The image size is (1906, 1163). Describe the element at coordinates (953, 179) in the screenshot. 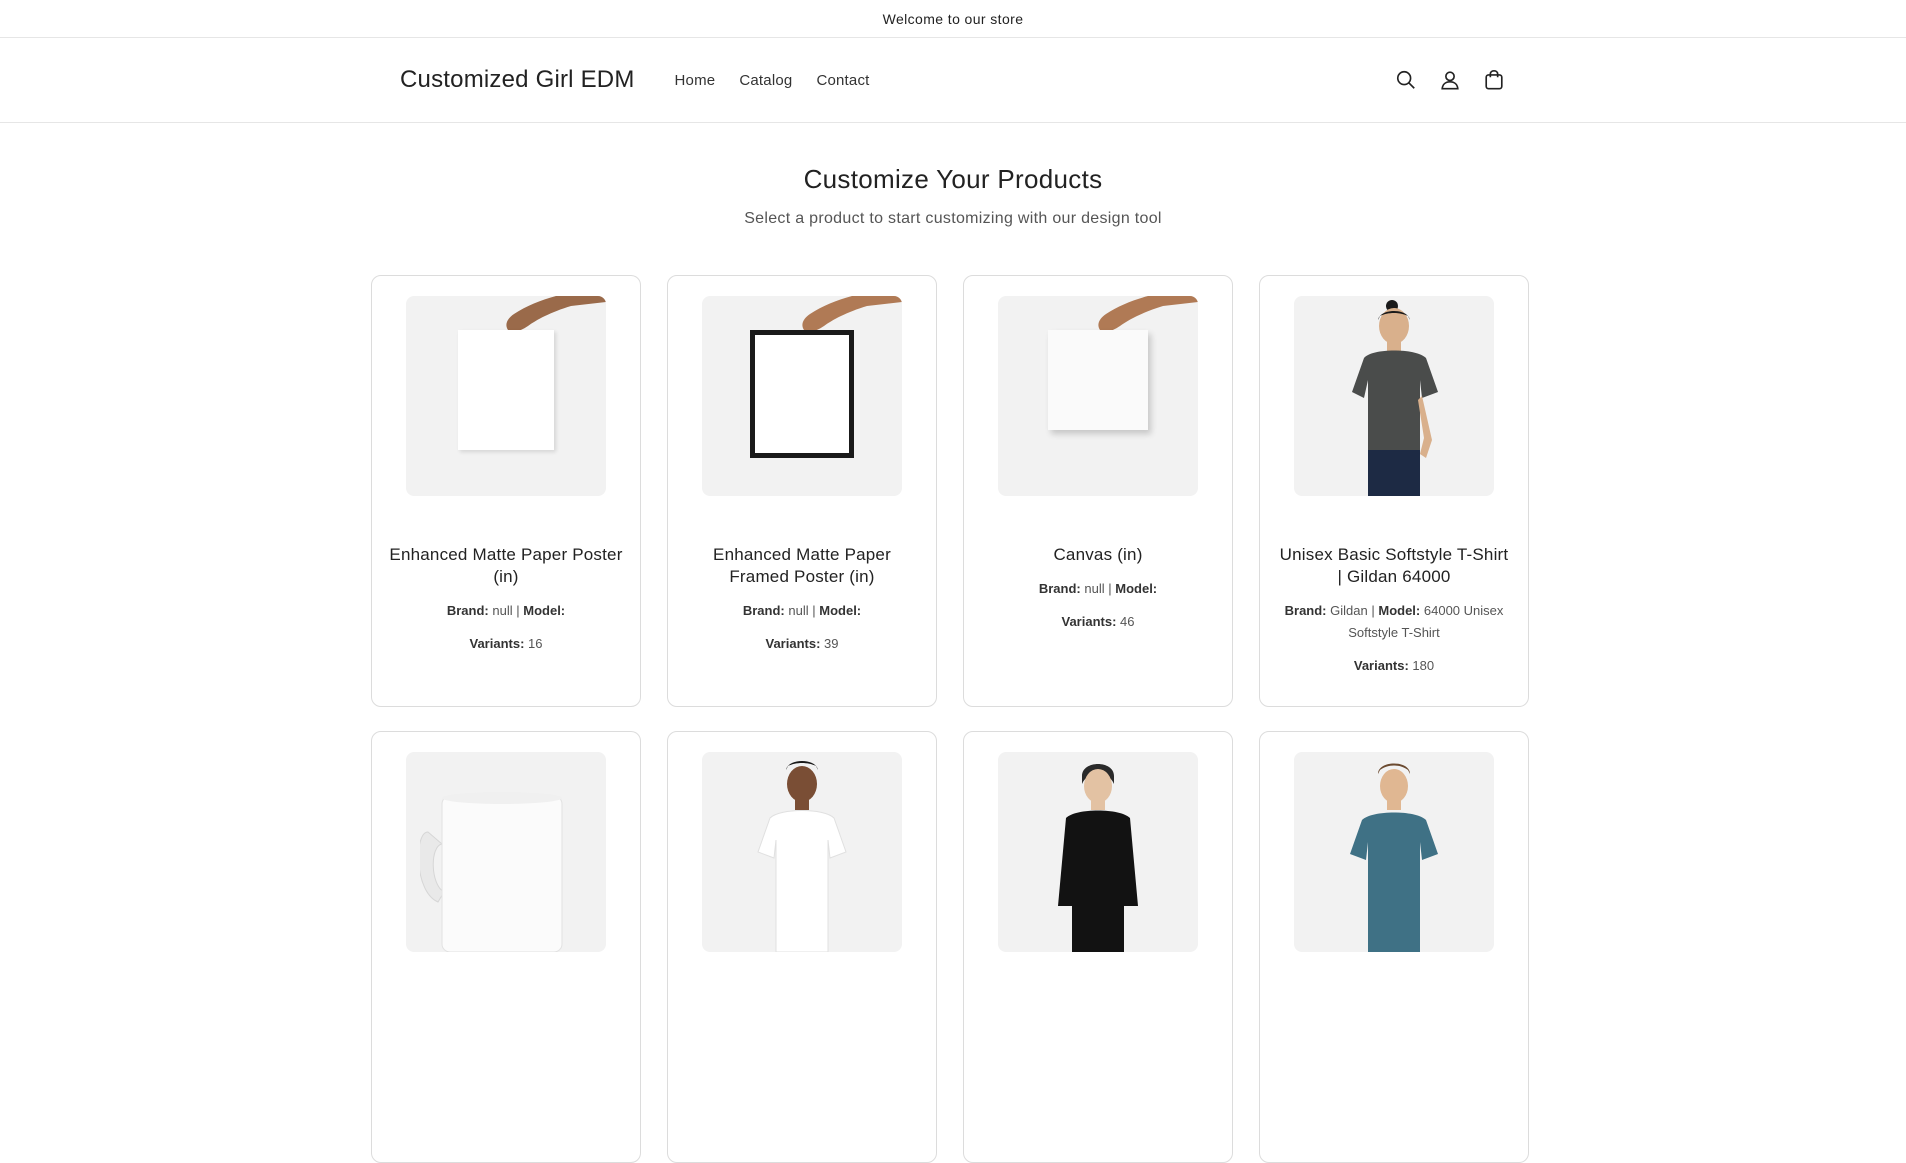

I see `page-title: Customize Your Products` at that location.